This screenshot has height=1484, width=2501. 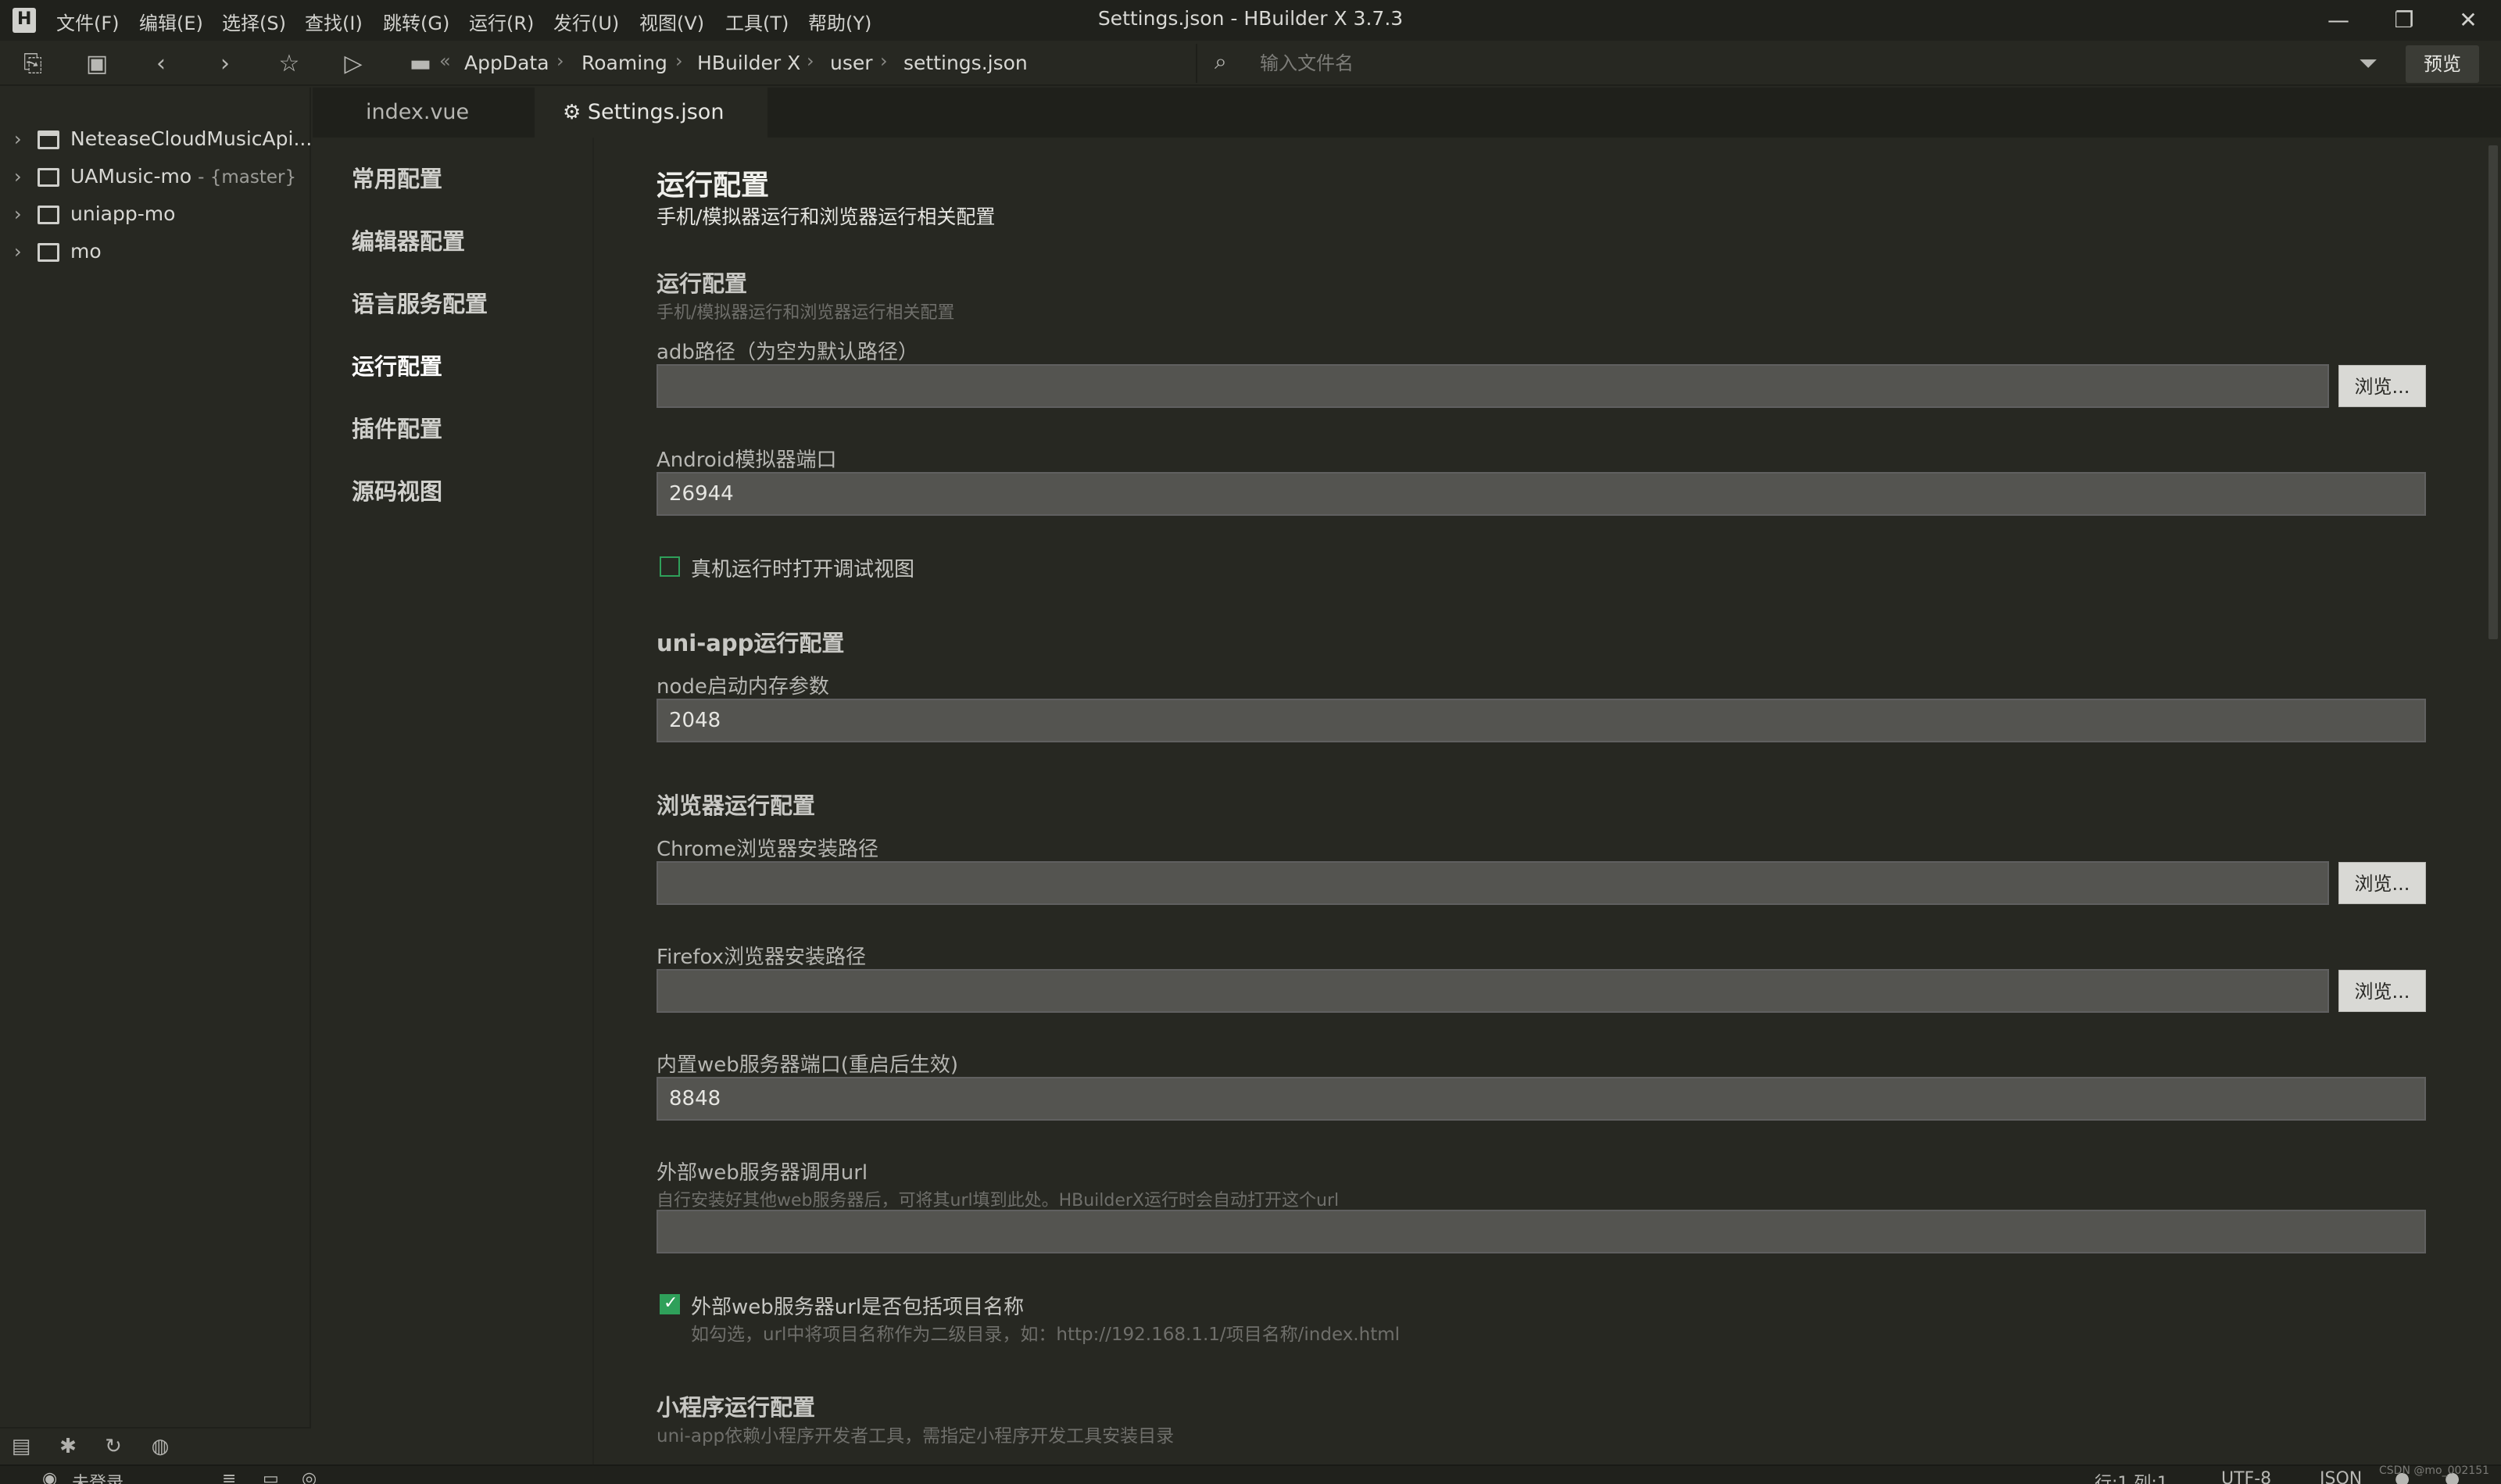 I want to click on menu-edit: 编辑(E), so click(x=171, y=21).